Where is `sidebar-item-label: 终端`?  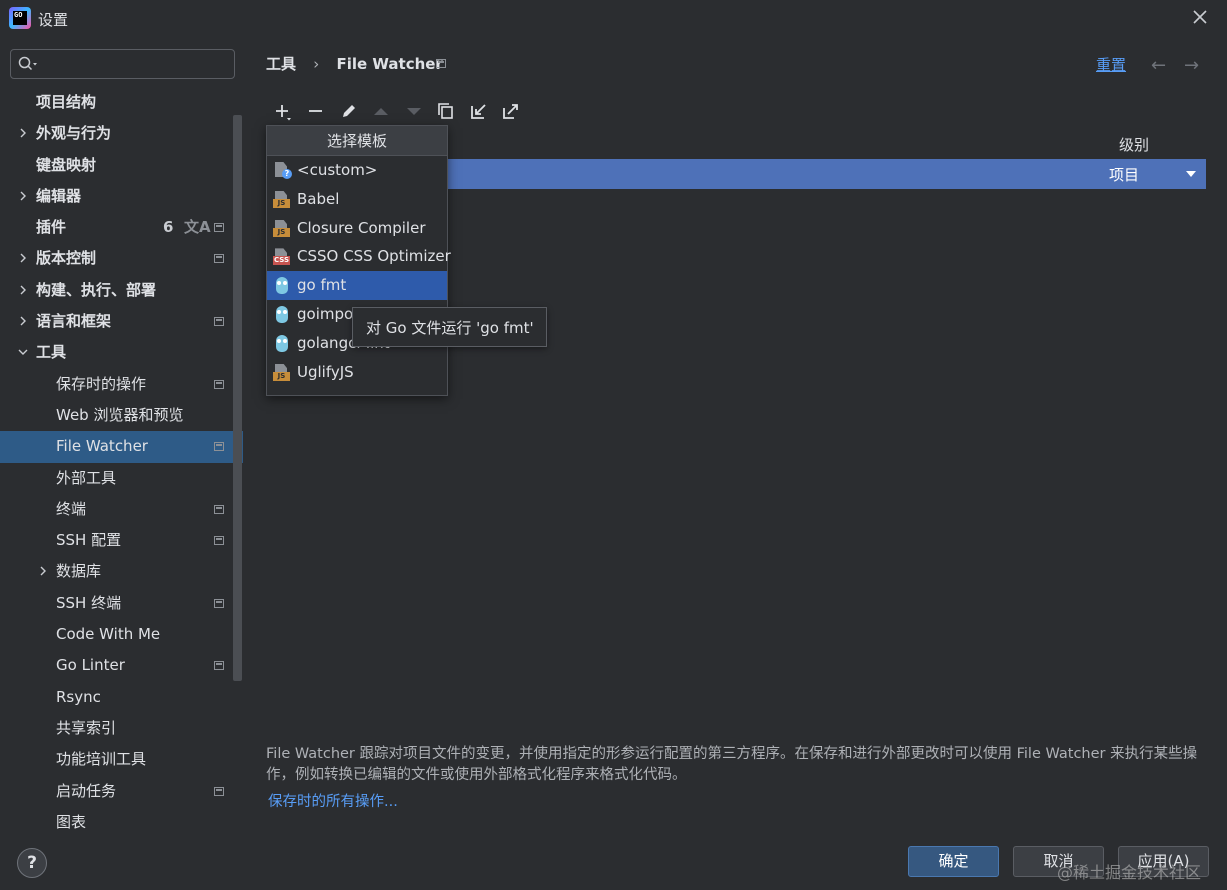 sidebar-item-label: 终端 is located at coordinates (71, 508).